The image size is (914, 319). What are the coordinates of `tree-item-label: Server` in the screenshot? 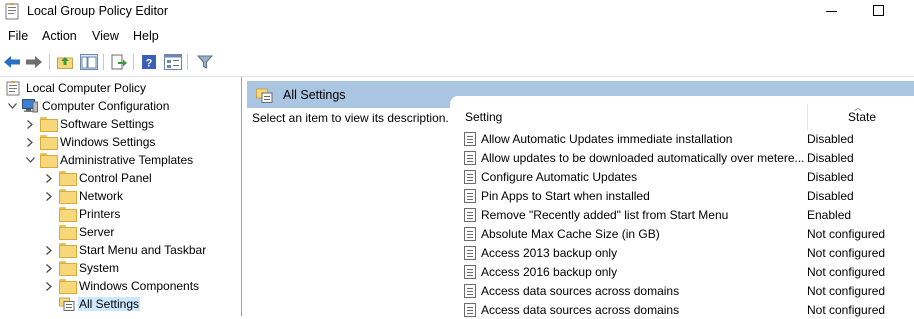 It's located at (97, 232).